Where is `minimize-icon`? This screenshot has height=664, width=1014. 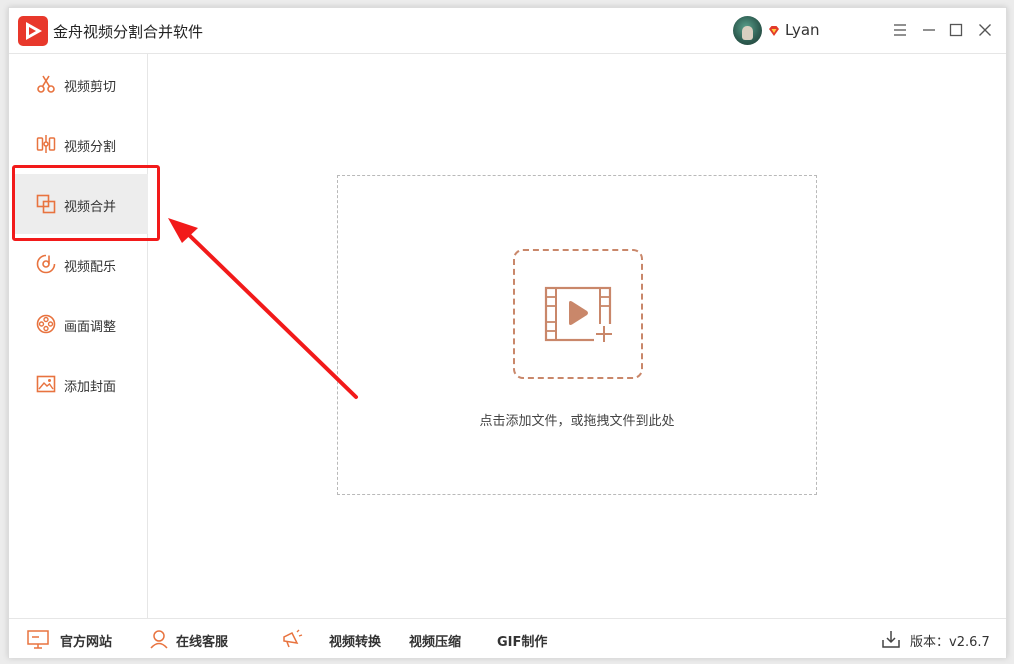
minimize-icon is located at coordinates (929, 30).